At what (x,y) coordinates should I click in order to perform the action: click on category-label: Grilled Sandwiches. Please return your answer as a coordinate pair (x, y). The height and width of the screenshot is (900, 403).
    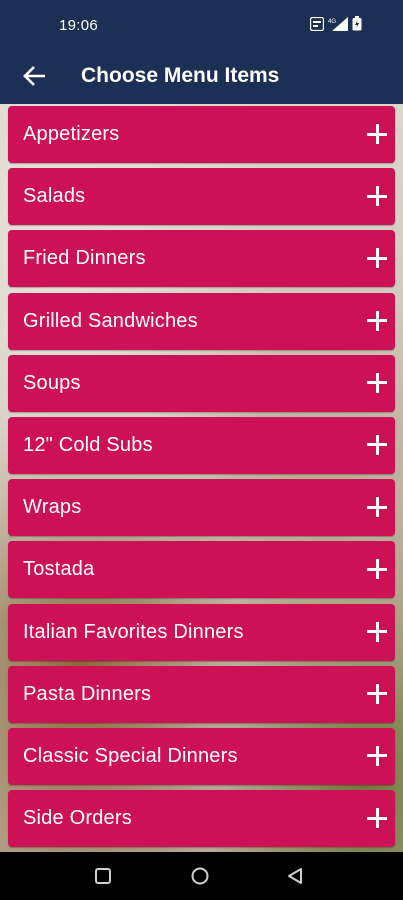
    Looking at the image, I should click on (110, 320).